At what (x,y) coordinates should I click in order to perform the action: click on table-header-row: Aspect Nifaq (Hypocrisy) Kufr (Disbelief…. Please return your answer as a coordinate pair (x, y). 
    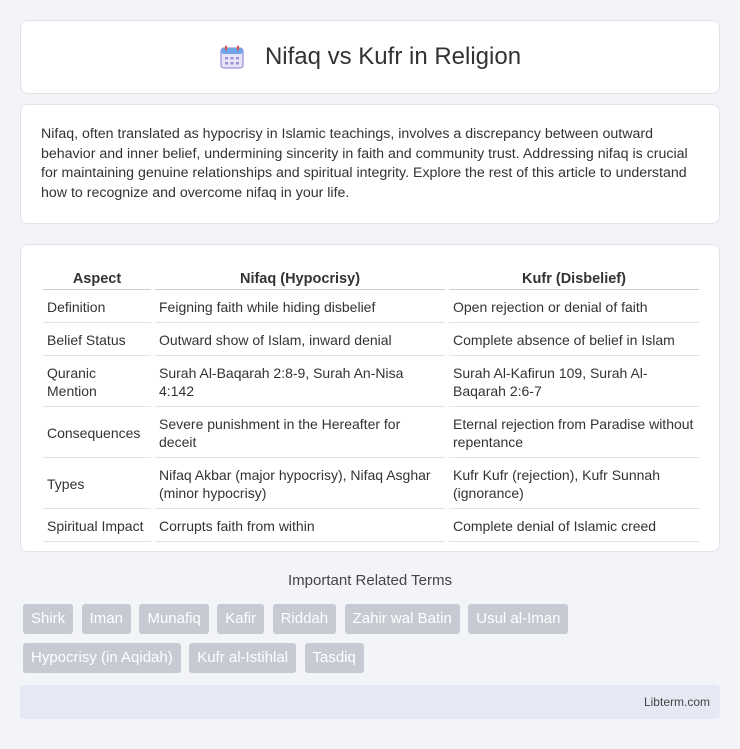
    Looking at the image, I should click on (371, 278).